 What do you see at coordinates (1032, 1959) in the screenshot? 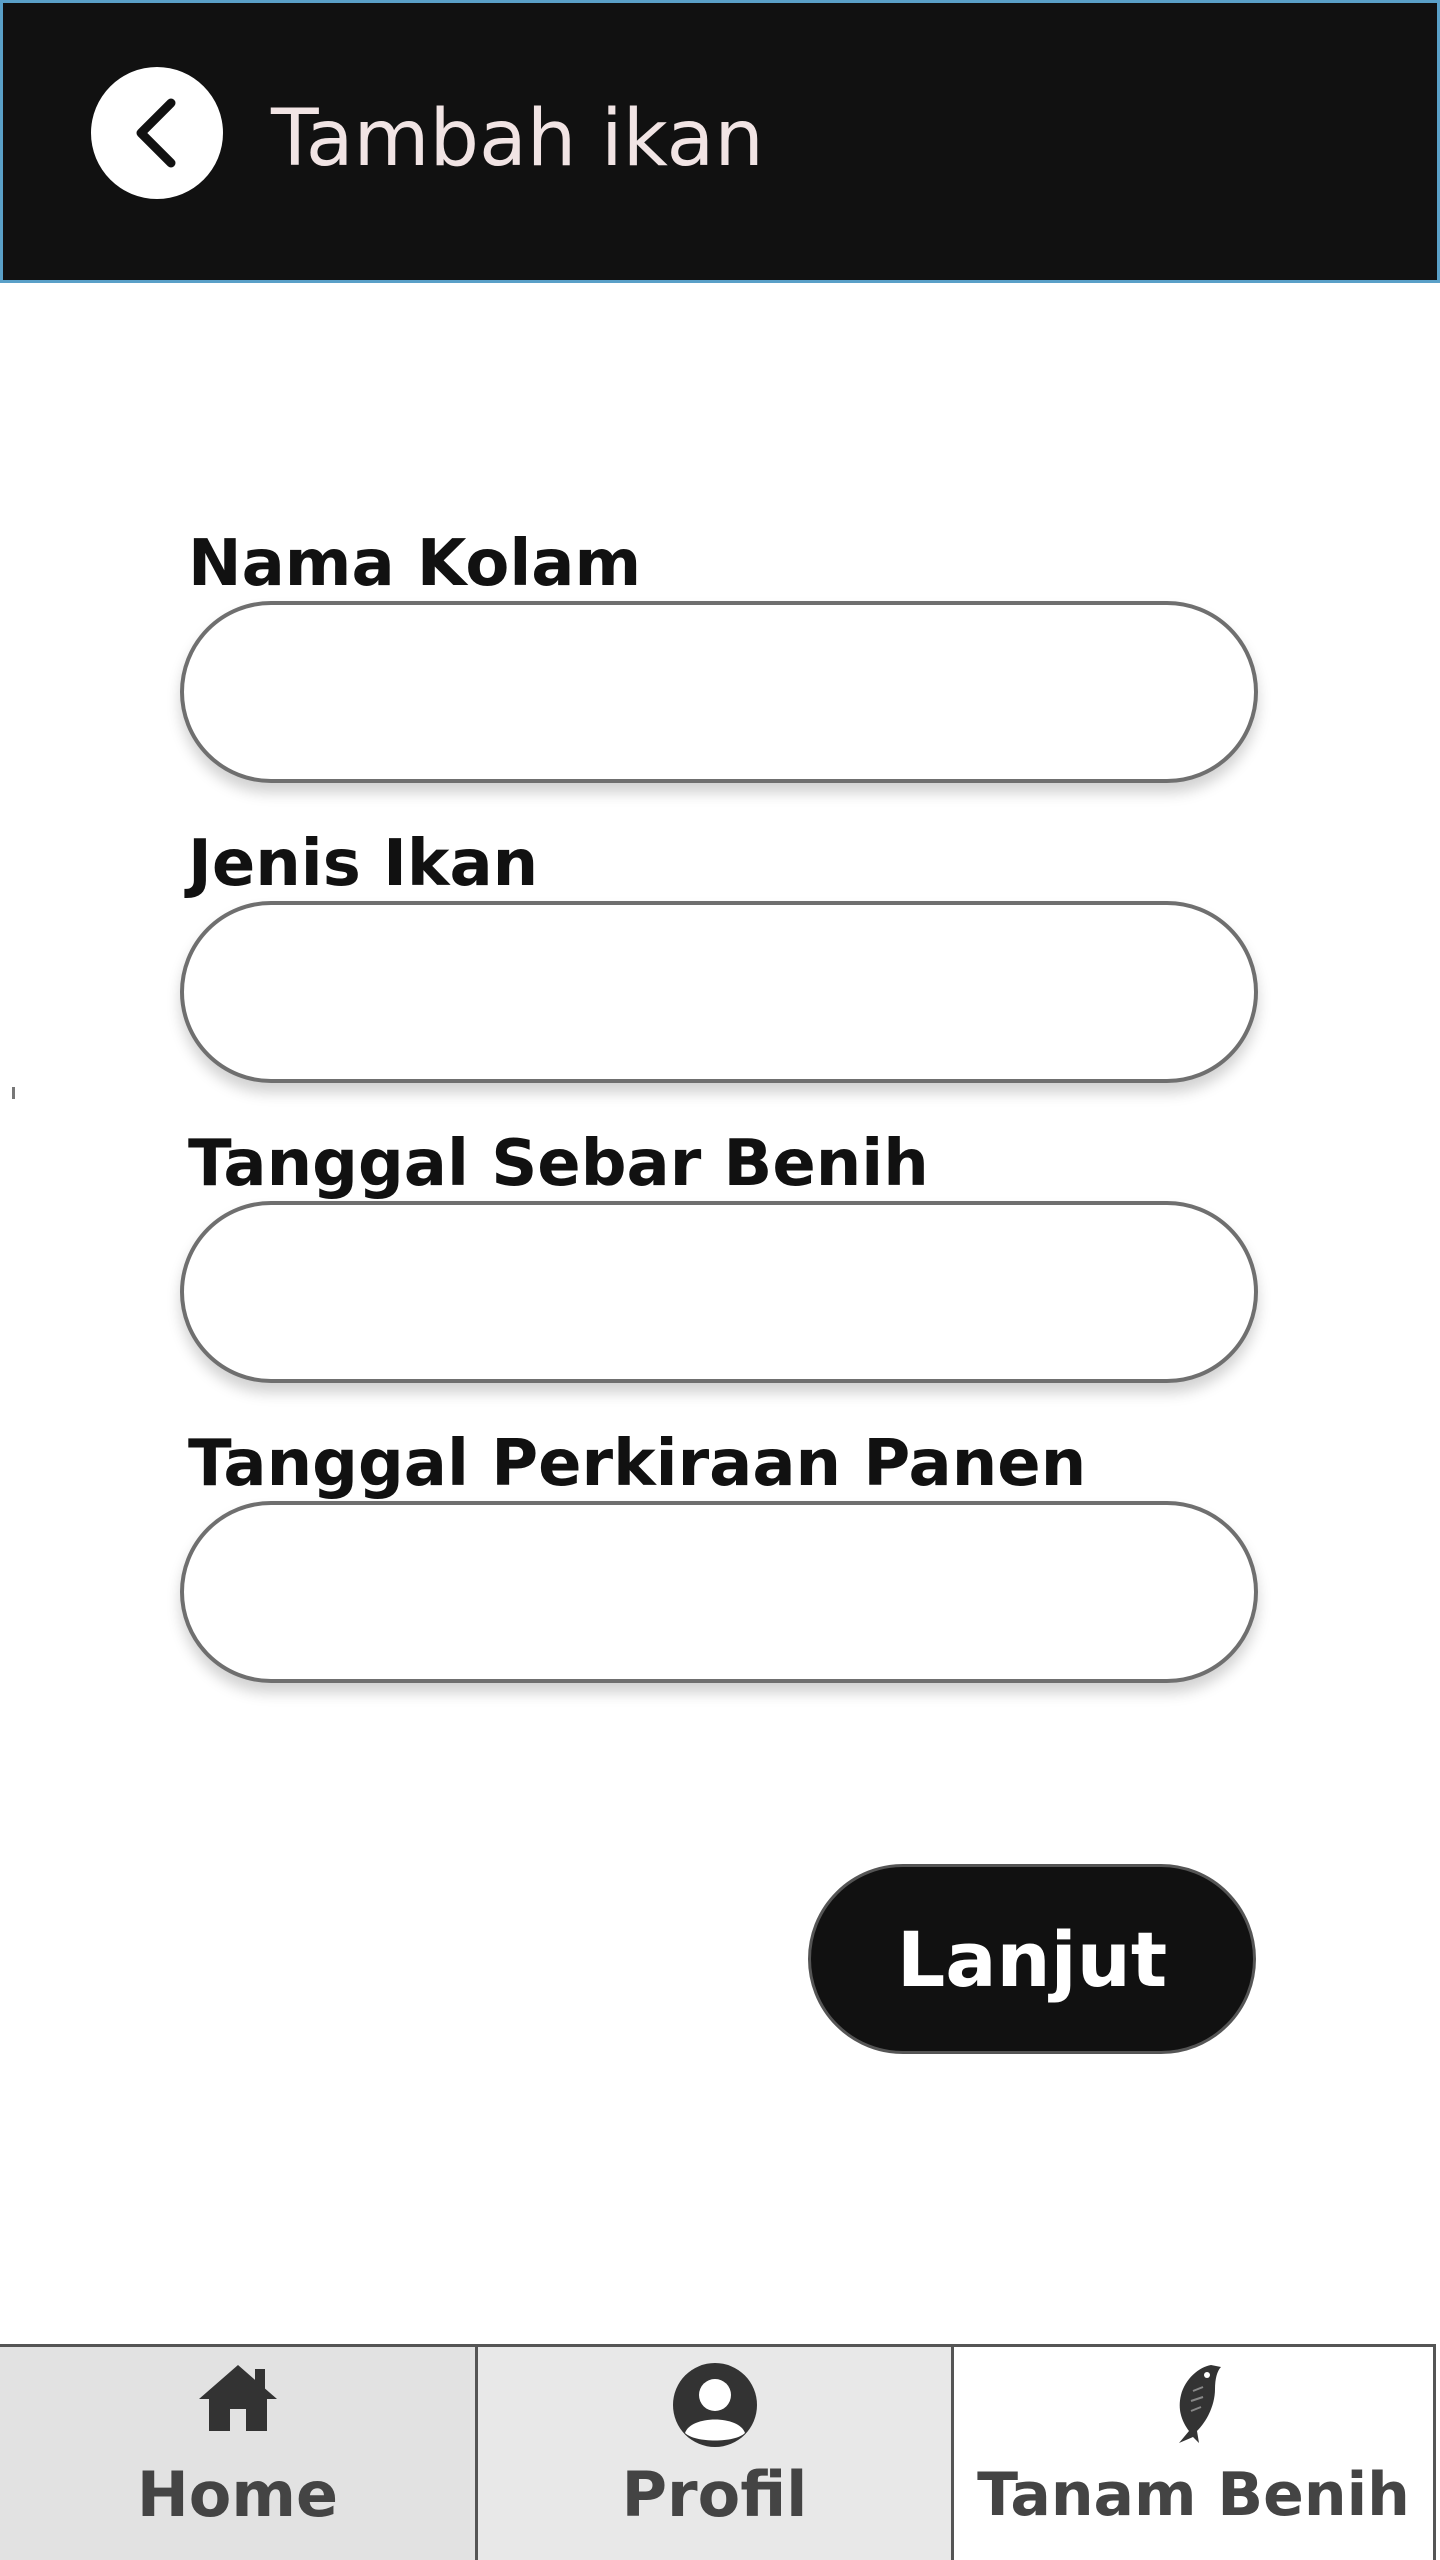
I see `lanjut-button: Lanjut` at bounding box center [1032, 1959].